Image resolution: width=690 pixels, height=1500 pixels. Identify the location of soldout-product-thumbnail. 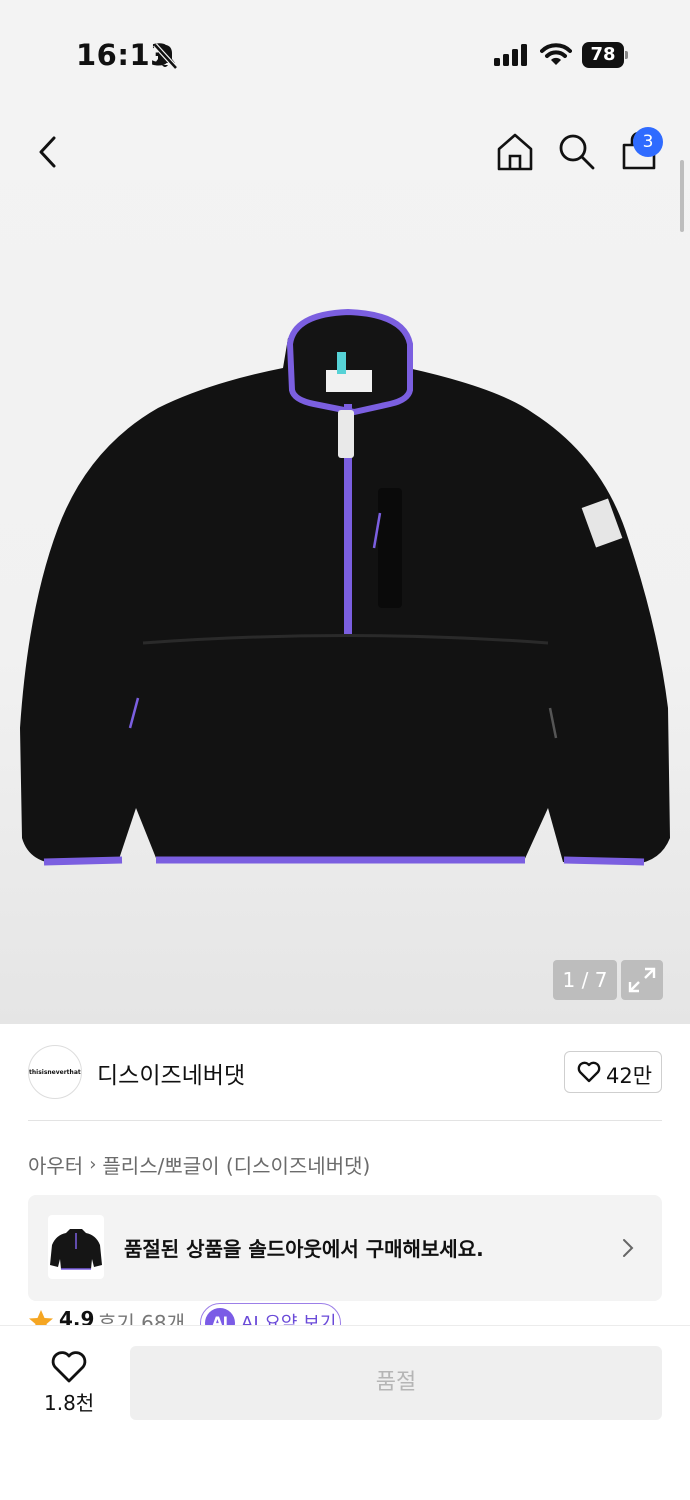
(76, 1247).